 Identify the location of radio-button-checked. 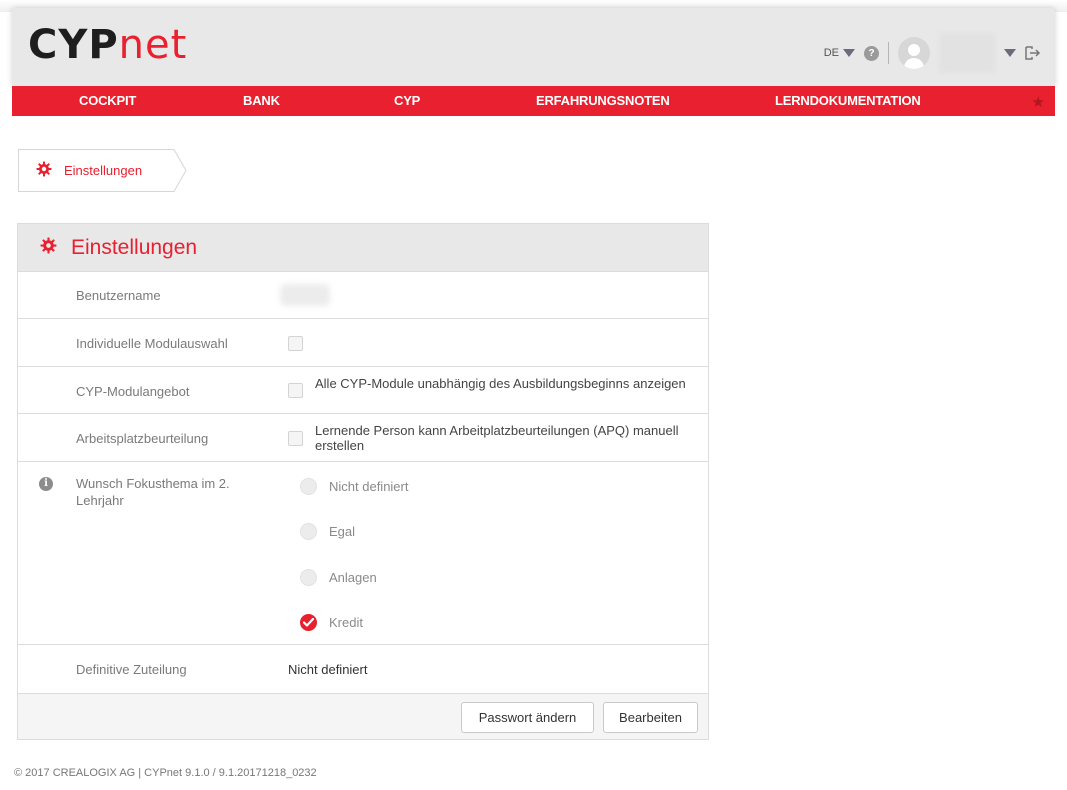
(308, 622).